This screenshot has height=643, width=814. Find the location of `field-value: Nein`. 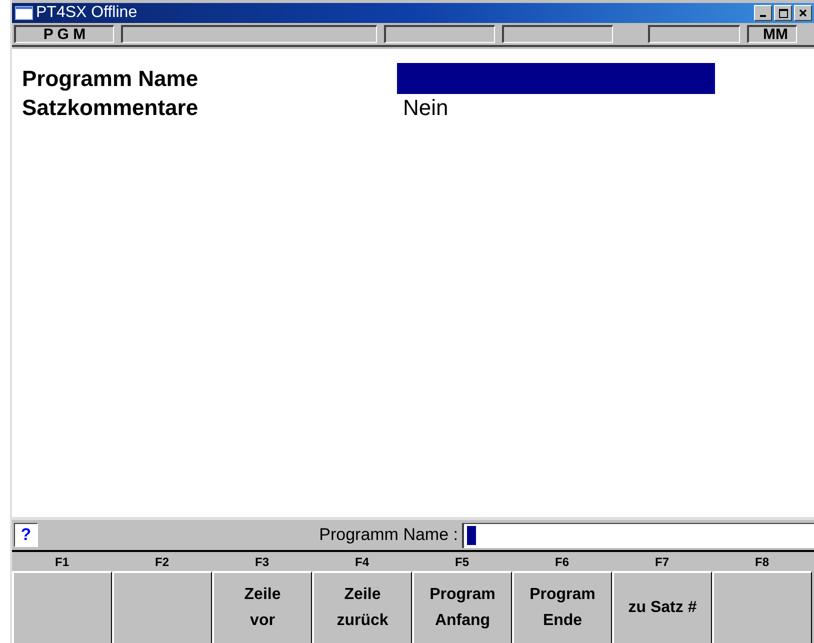

field-value: Nein is located at coordinates (422, 107).